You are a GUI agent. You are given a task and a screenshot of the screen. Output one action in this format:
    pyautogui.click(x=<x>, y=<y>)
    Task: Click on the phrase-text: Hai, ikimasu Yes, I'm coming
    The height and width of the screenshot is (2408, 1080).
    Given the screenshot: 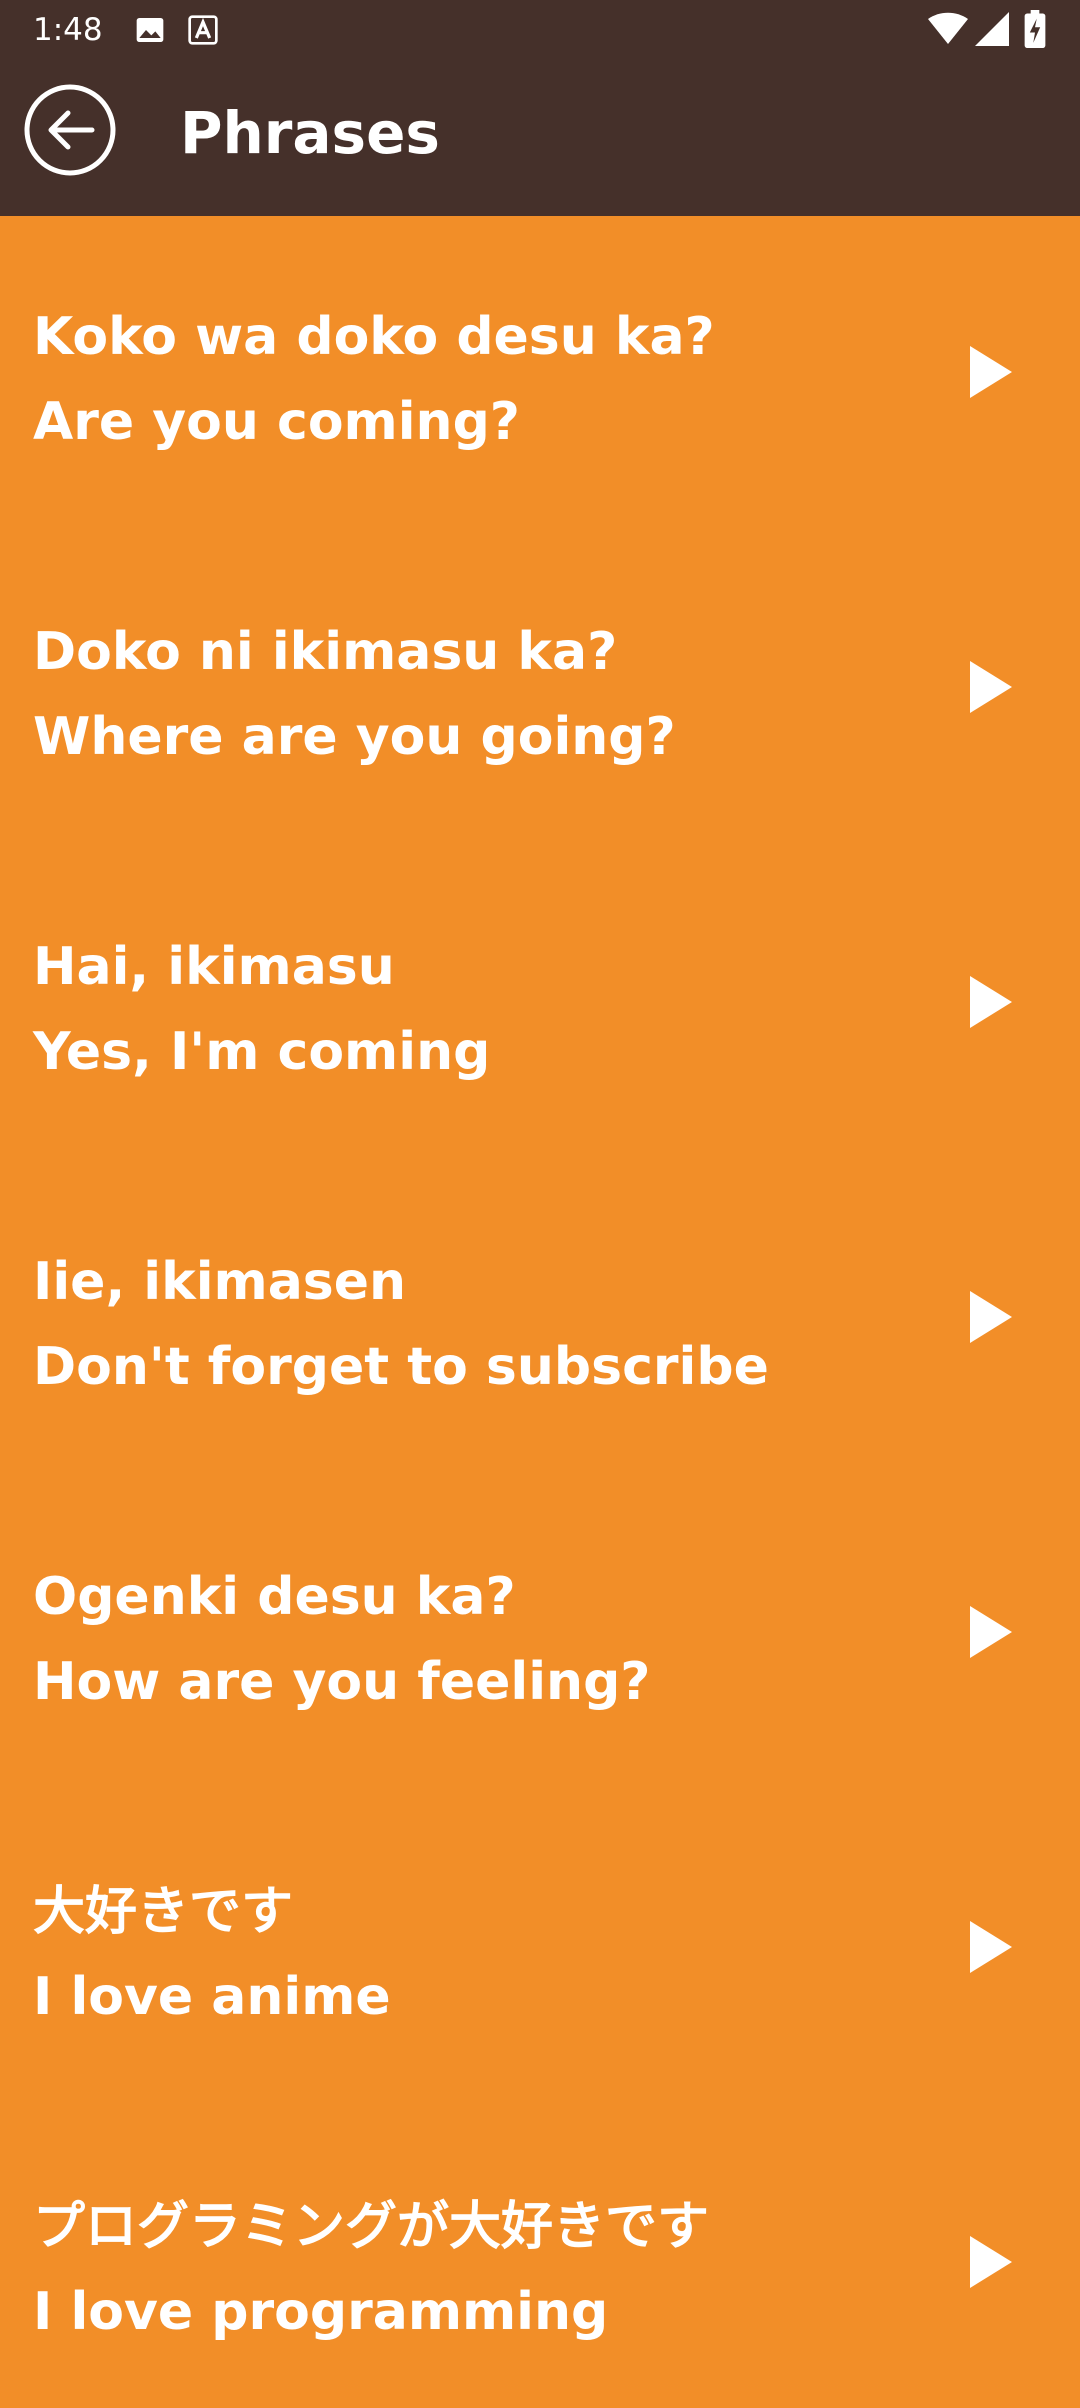 What is the action you would take?
    pyautogui.click(x=473, y=1010)
    